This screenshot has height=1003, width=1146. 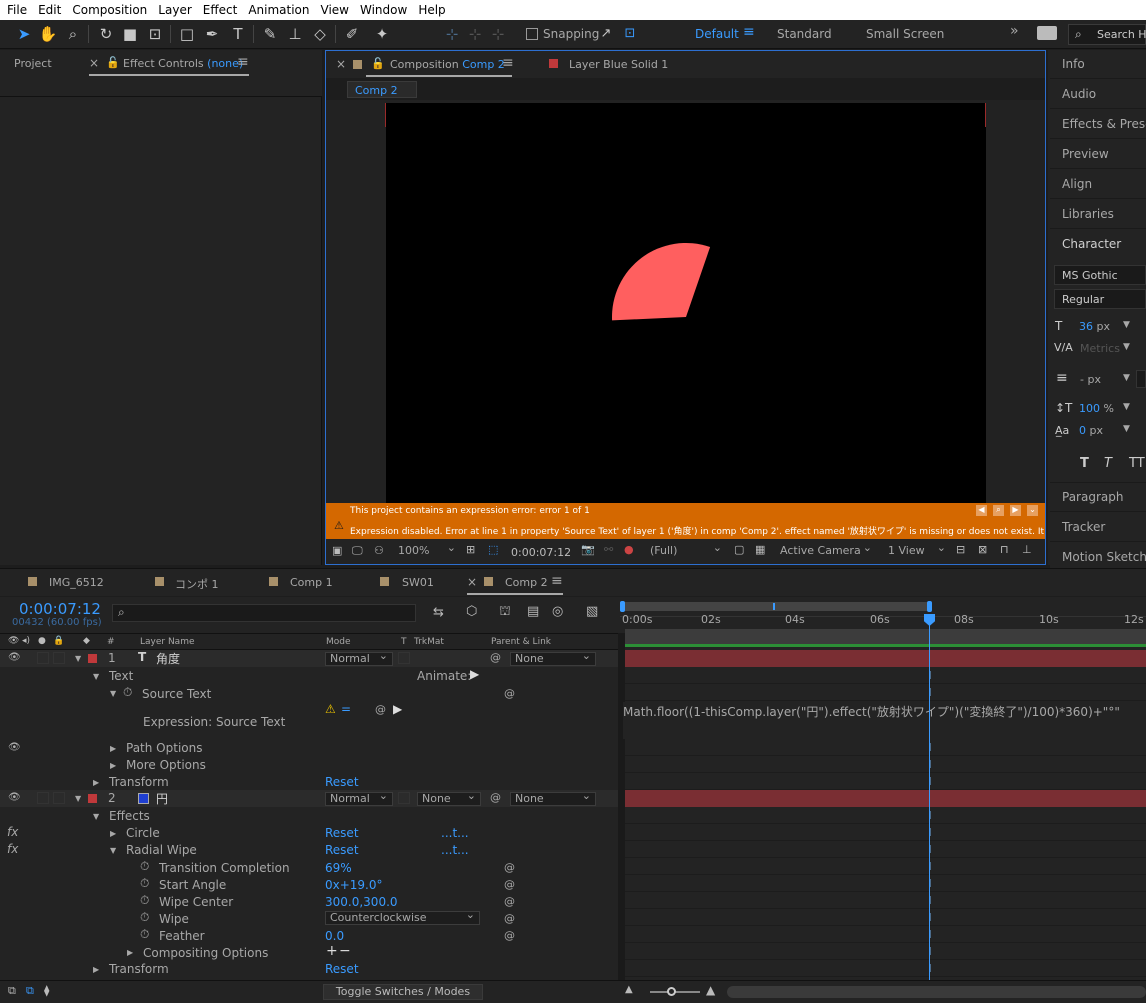 What do you see at coordinates (1094, 326) in the screenshot?
I see `font-size-field: 36 px` at bounding box center [1094, 326].